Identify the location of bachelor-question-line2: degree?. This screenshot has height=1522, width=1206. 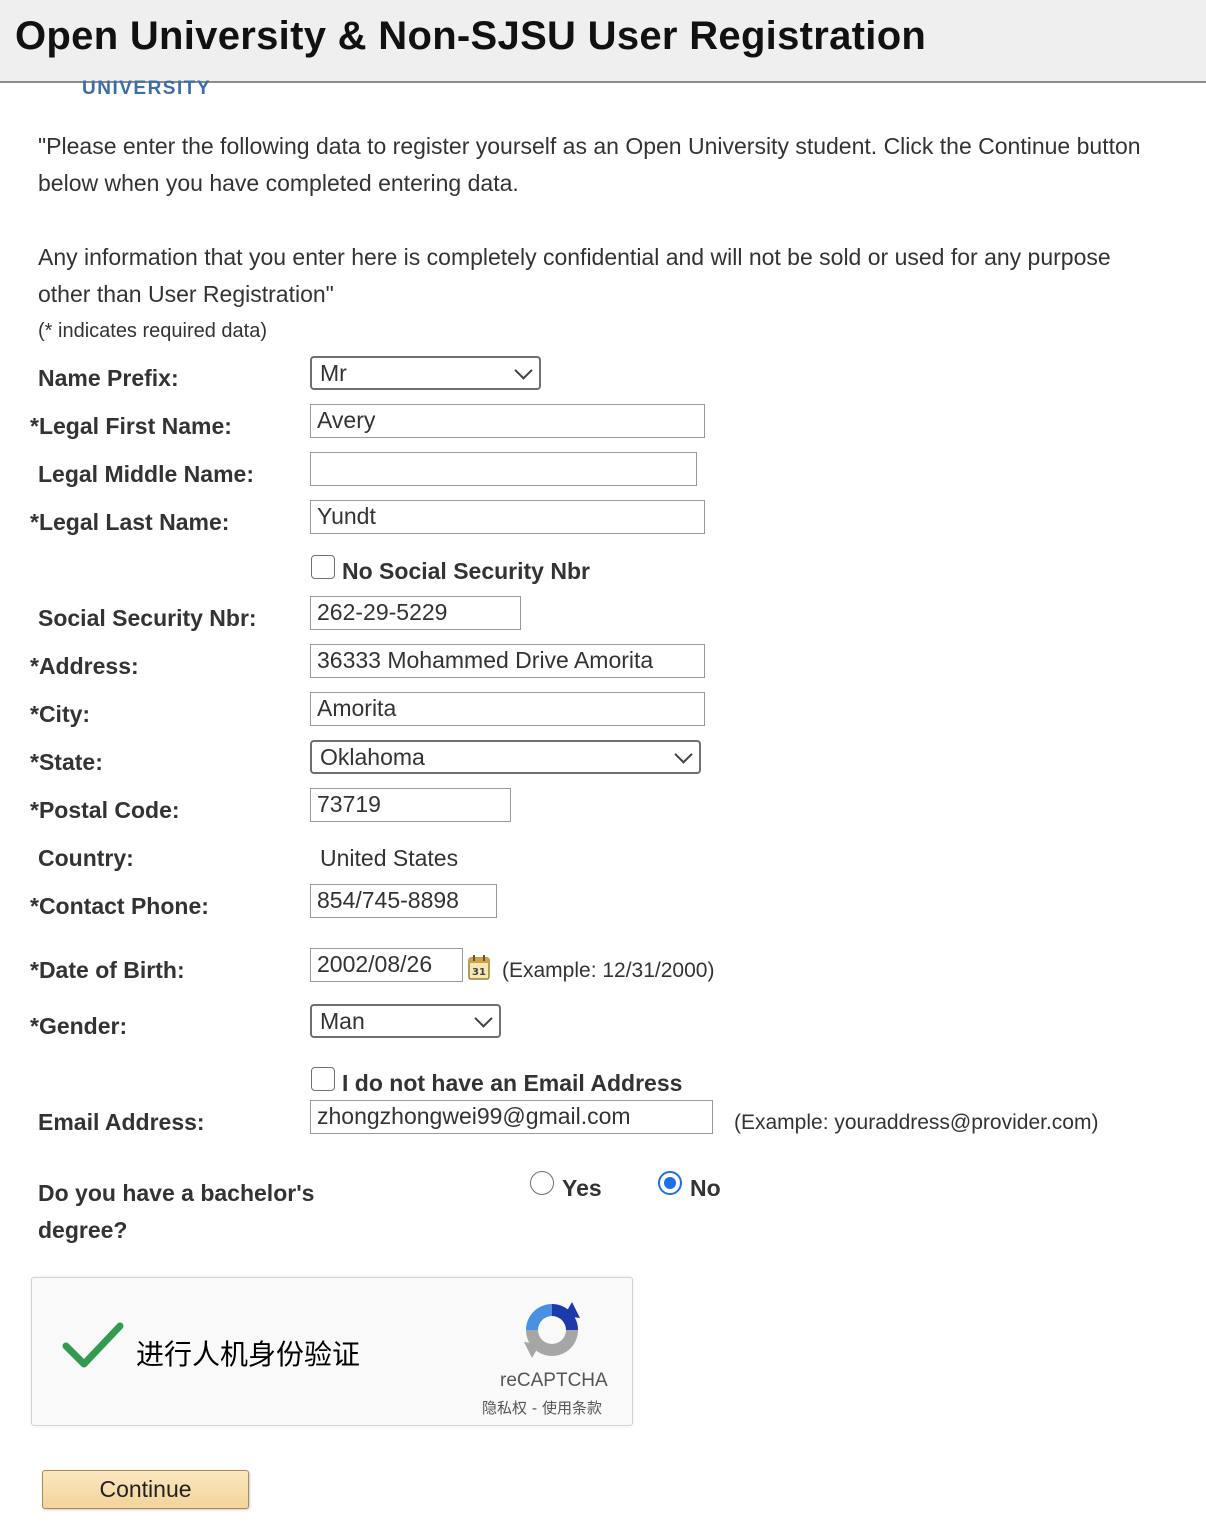
(83, 1230).